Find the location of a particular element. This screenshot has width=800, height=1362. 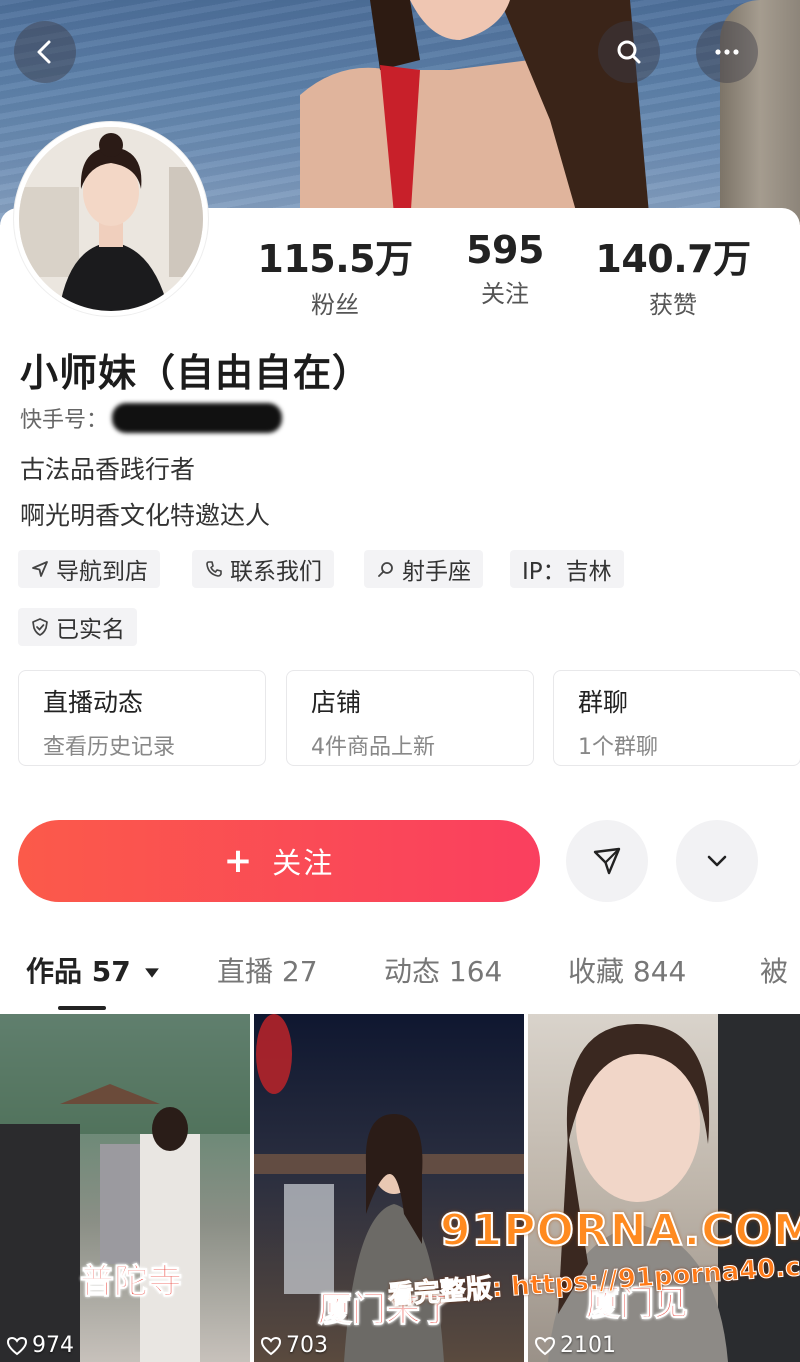

tag-navigate: 导航到店 is located at coordinates (89, 569).